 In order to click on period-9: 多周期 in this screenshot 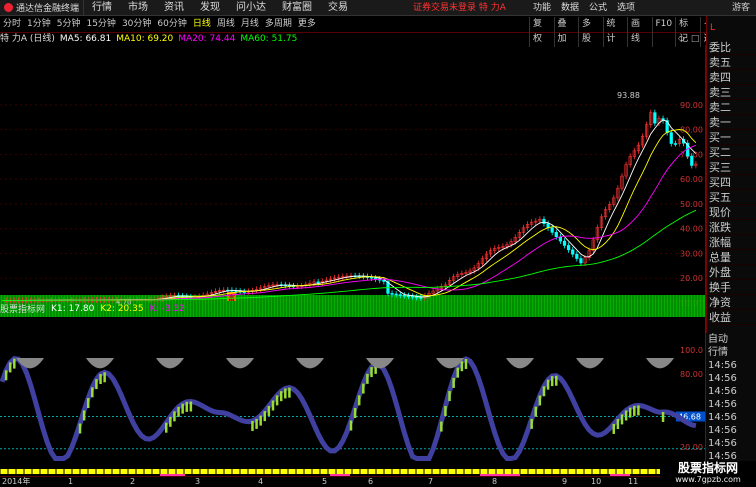, I will do `click(278, 24)`.